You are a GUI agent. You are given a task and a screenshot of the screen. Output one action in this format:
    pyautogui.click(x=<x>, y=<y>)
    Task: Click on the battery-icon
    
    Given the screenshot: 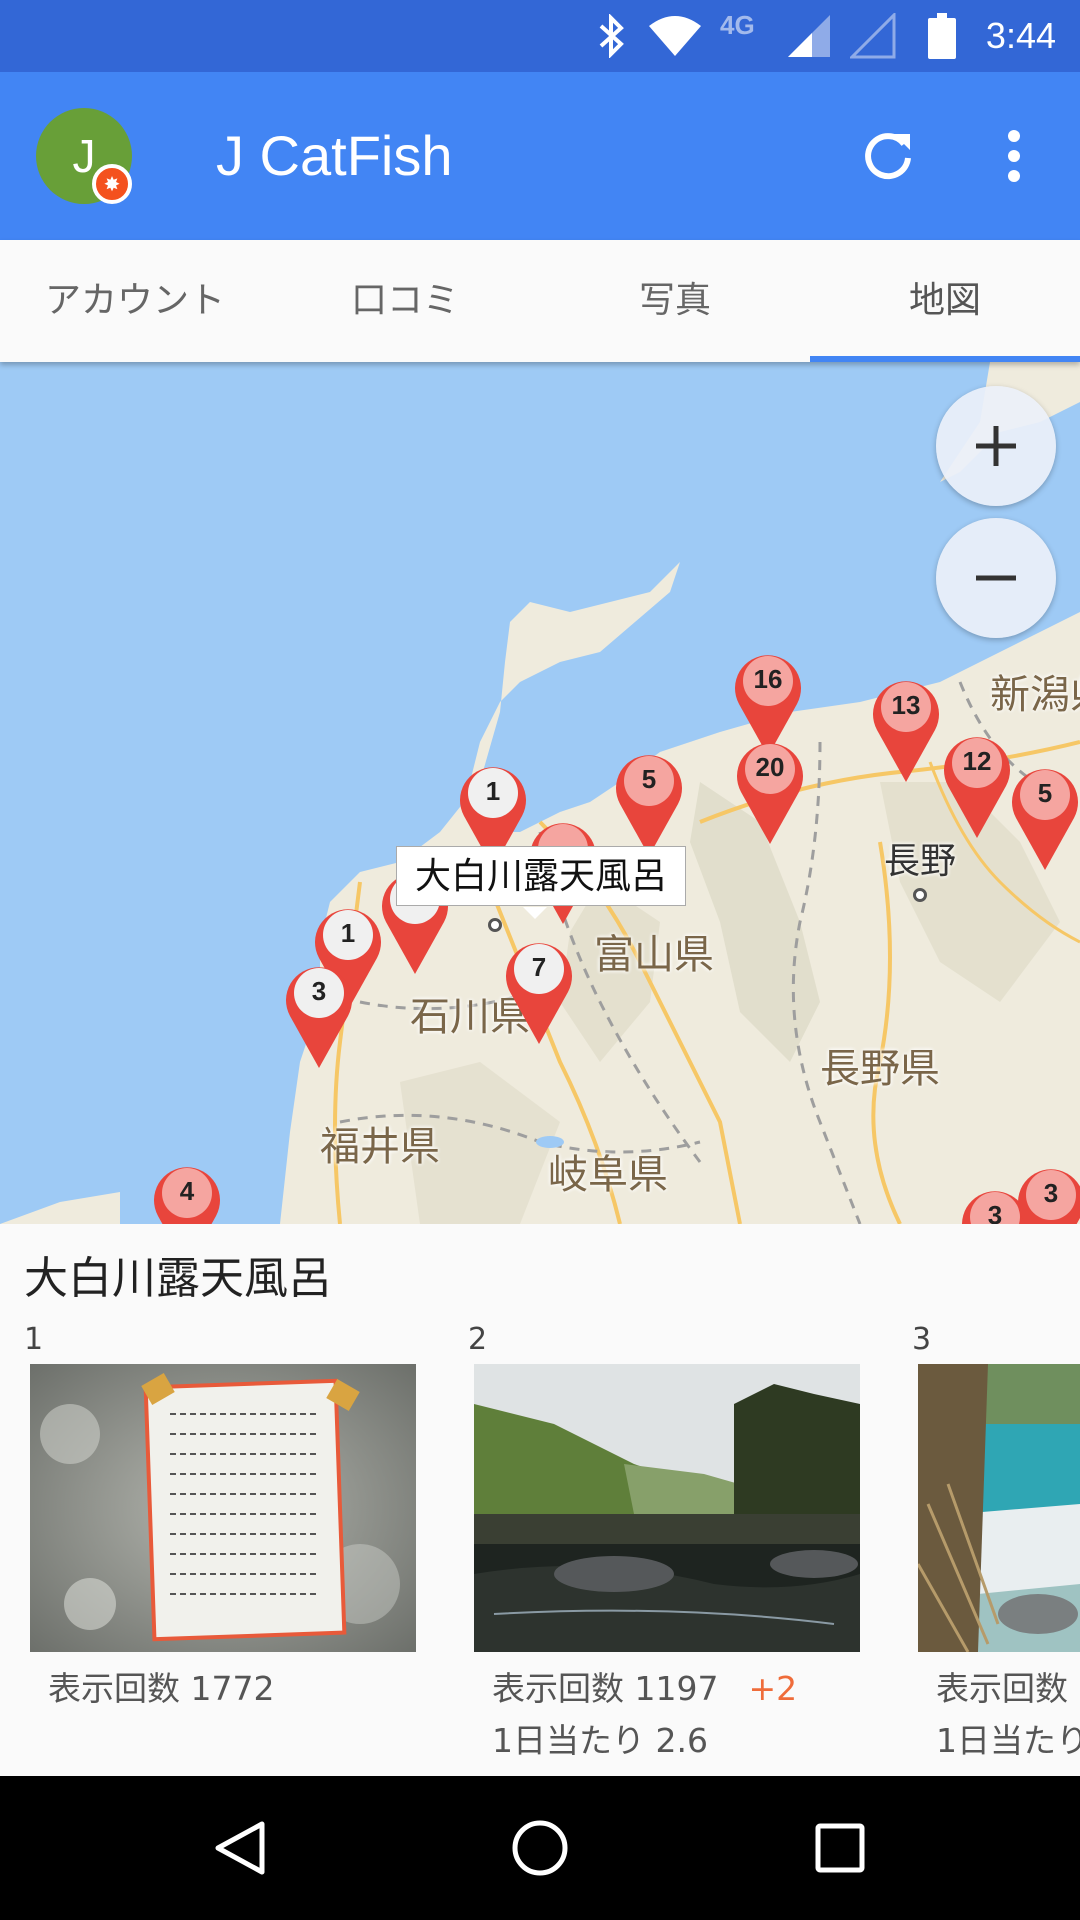 What is the action you would take?
    pyautogui.click(x=942, y=36)
    